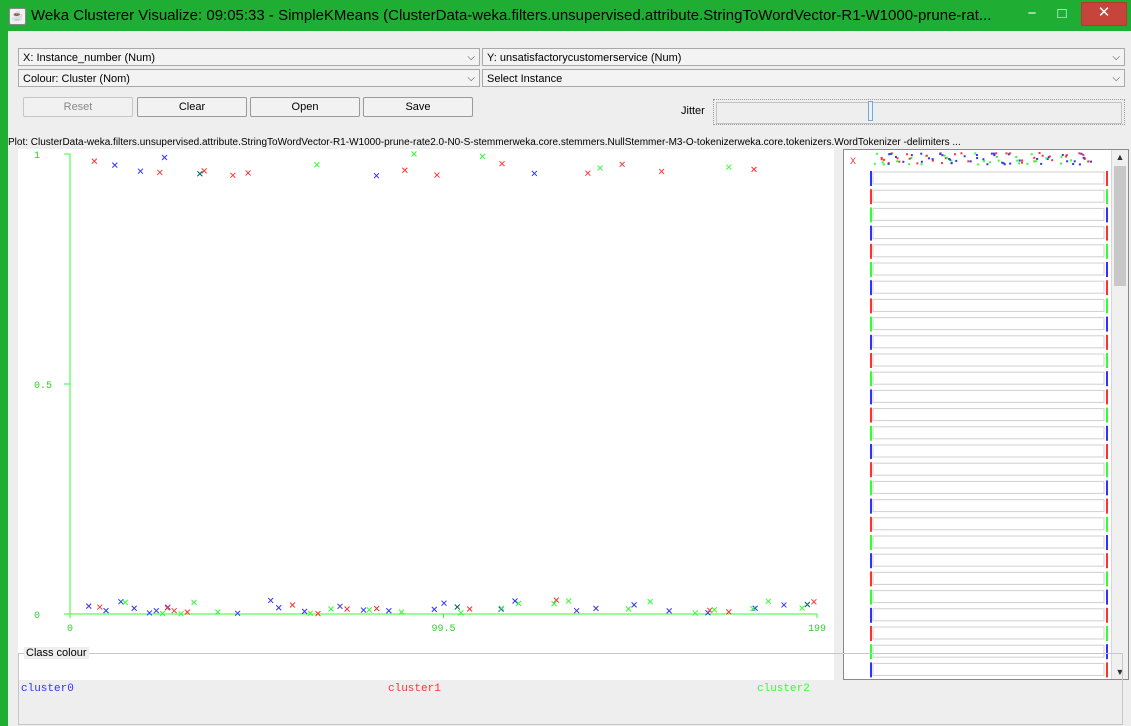 This screenshot has width=1131, height=726. Describe the element at coordinates (1062, 15) in the screenshot. I see `maximize-button: □` at that location.